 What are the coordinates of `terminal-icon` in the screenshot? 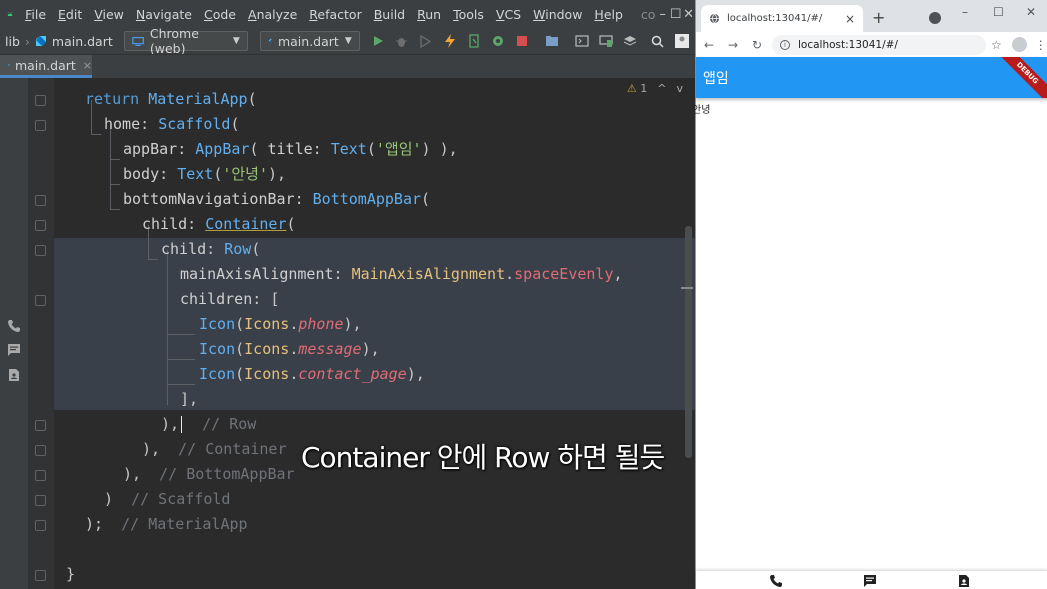 It's located at (582, 41).